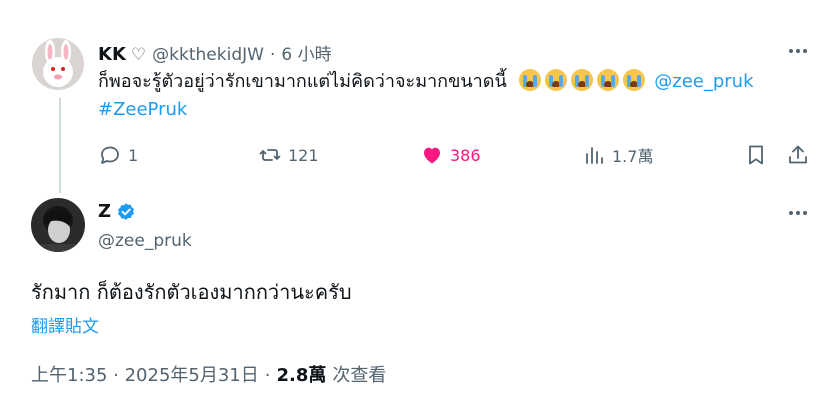  Describe the element at coordinates (65, 324) in the screenshot. I see `translate-post-link: 翻譯貼文` at that location.